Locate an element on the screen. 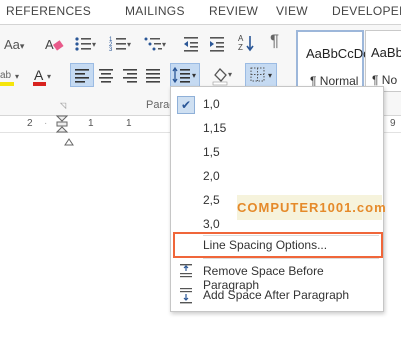 This screenshot has width=401, height=350. decrease-indent-icon is located at coordinates (191, 45).